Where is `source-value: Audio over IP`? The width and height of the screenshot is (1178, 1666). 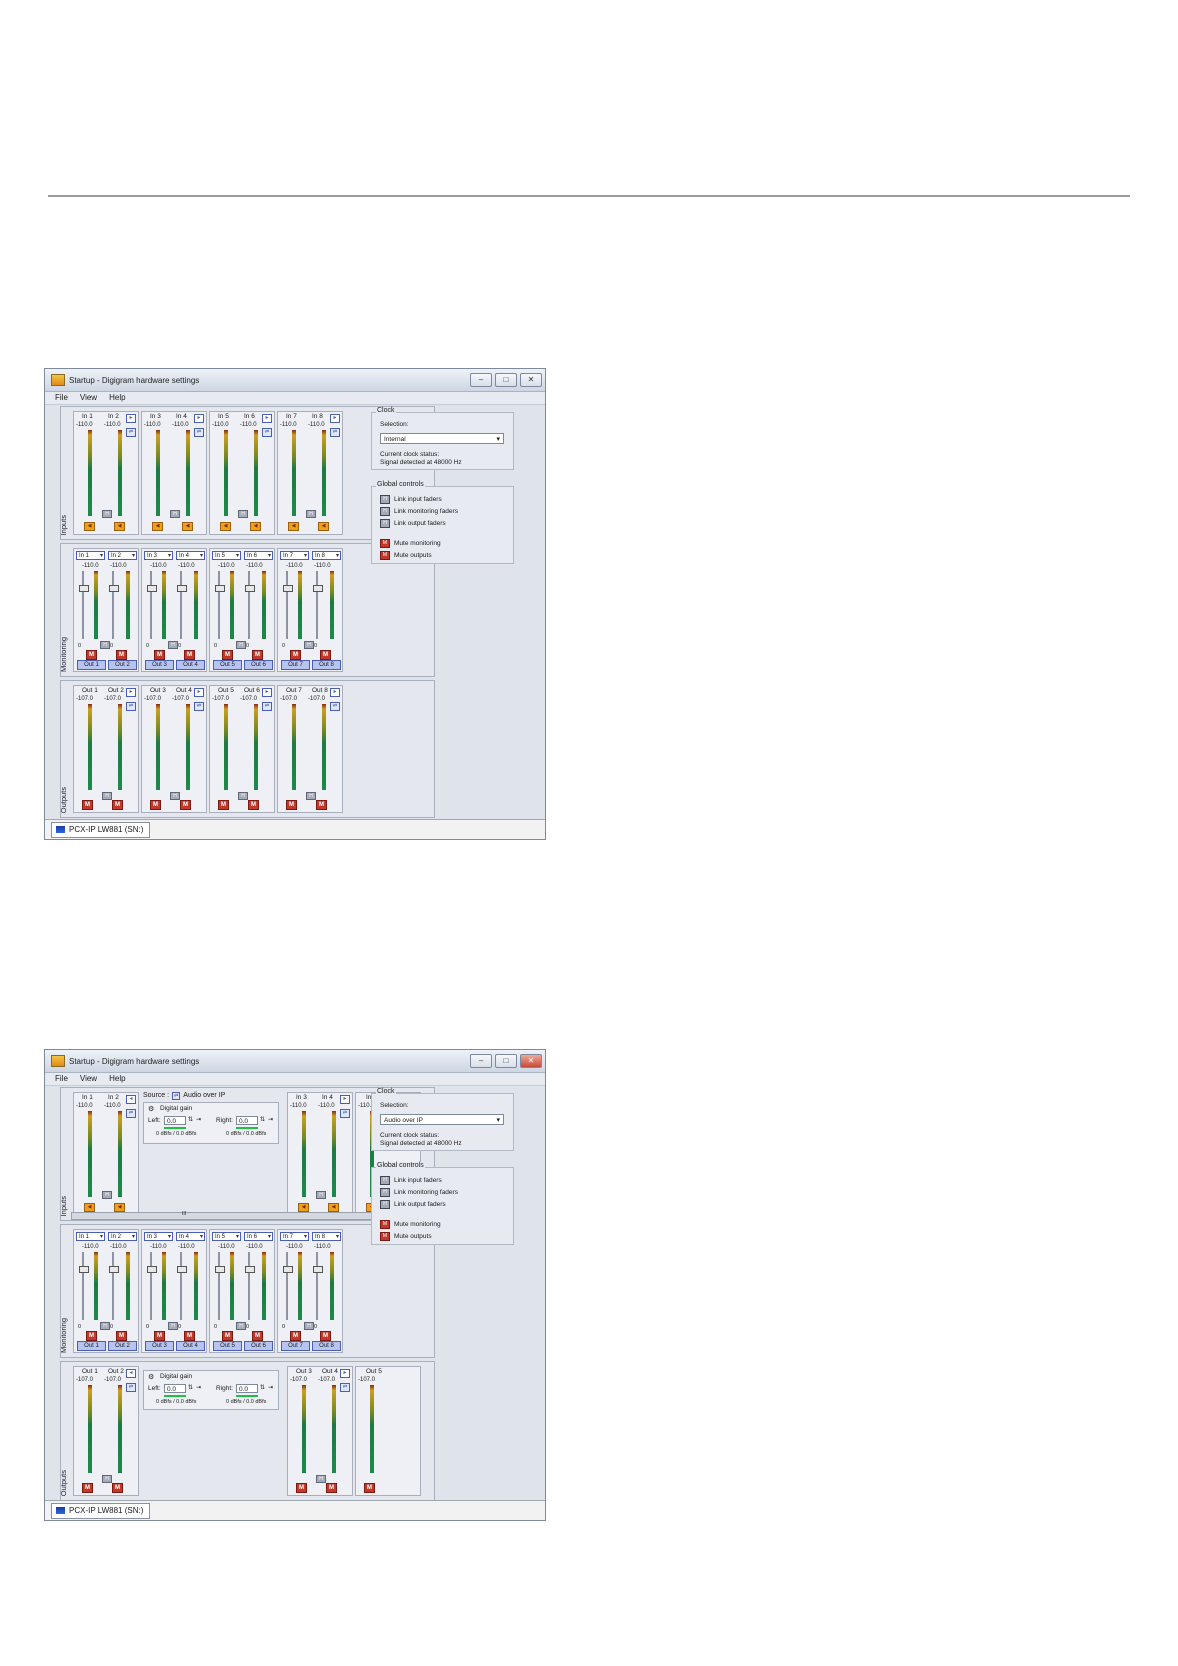 source-value: Audio over IP is located at coordinates (204, 1095).